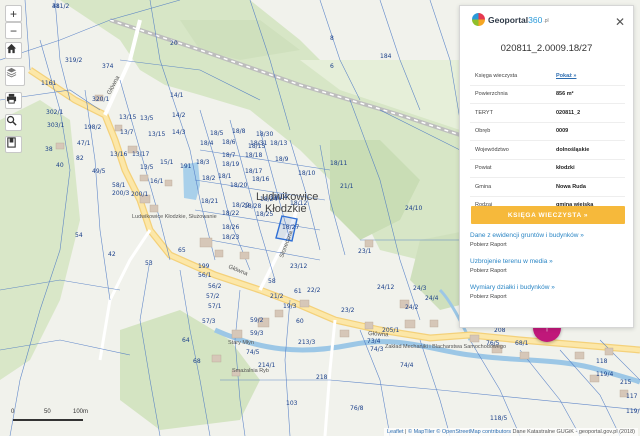 This screenshot has width=640, height=436. Describe the element at coordinates (272, 281) in the screenshot. I see `parcel-number-label: 58` at that location.